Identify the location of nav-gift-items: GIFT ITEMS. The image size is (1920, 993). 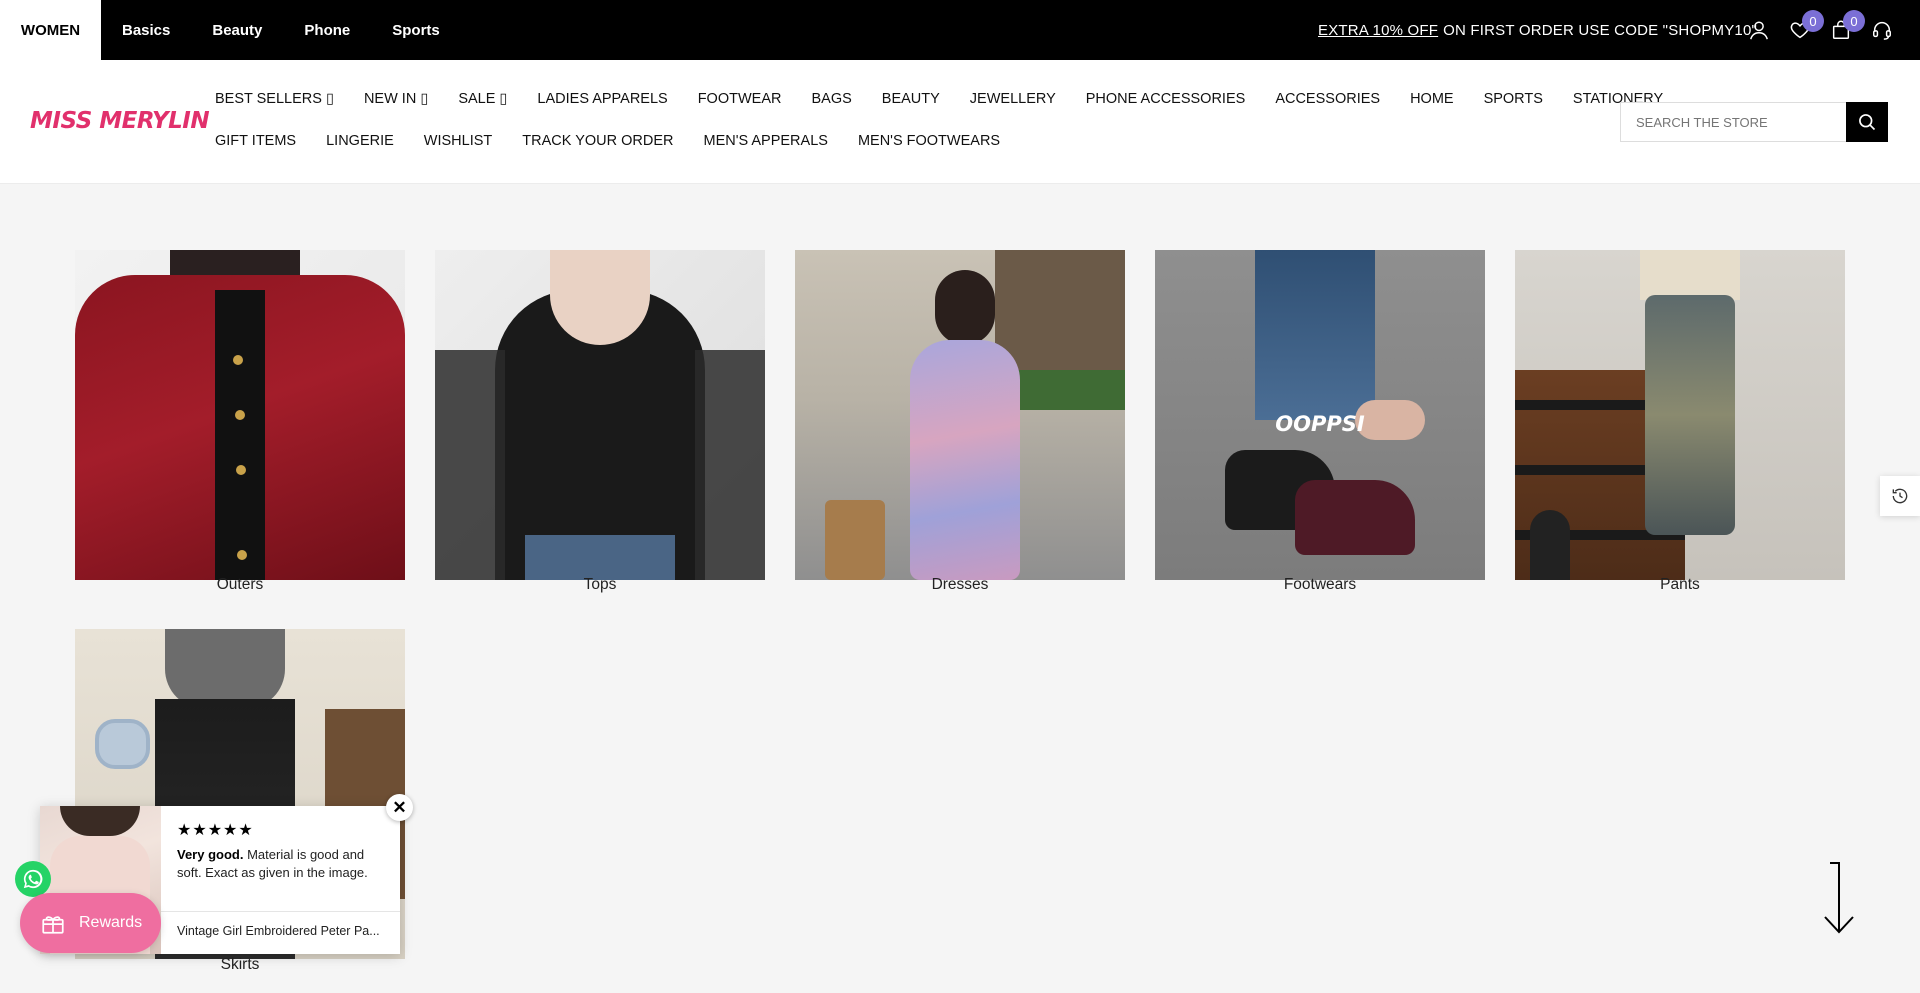
(255, 141).